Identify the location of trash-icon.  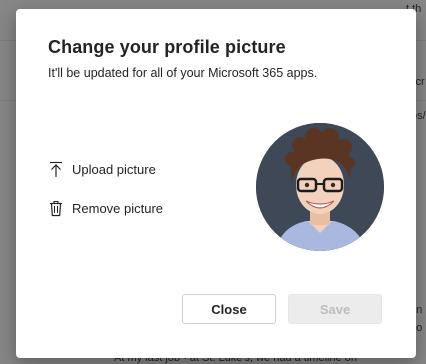
(56, 208).